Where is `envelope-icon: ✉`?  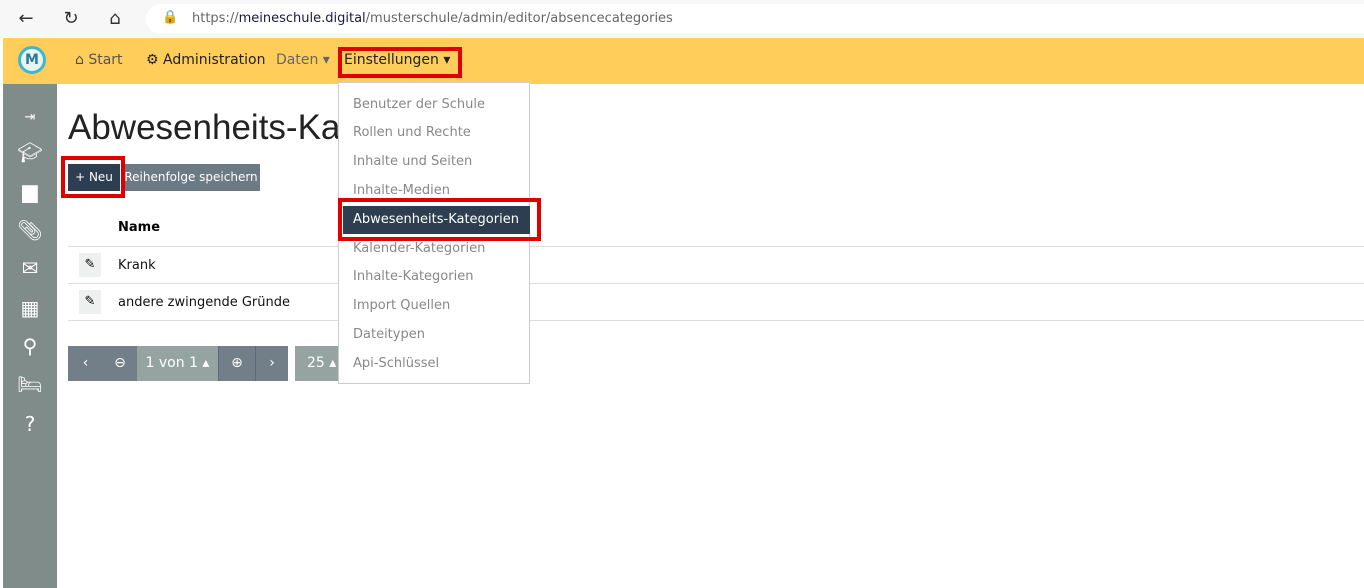
envelope-icon: ✉ is located at coordinates (30, 268).